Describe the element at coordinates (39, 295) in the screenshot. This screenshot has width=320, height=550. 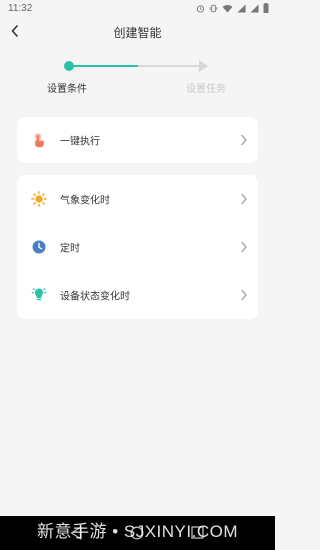
I see `lamp-icon` at that location.